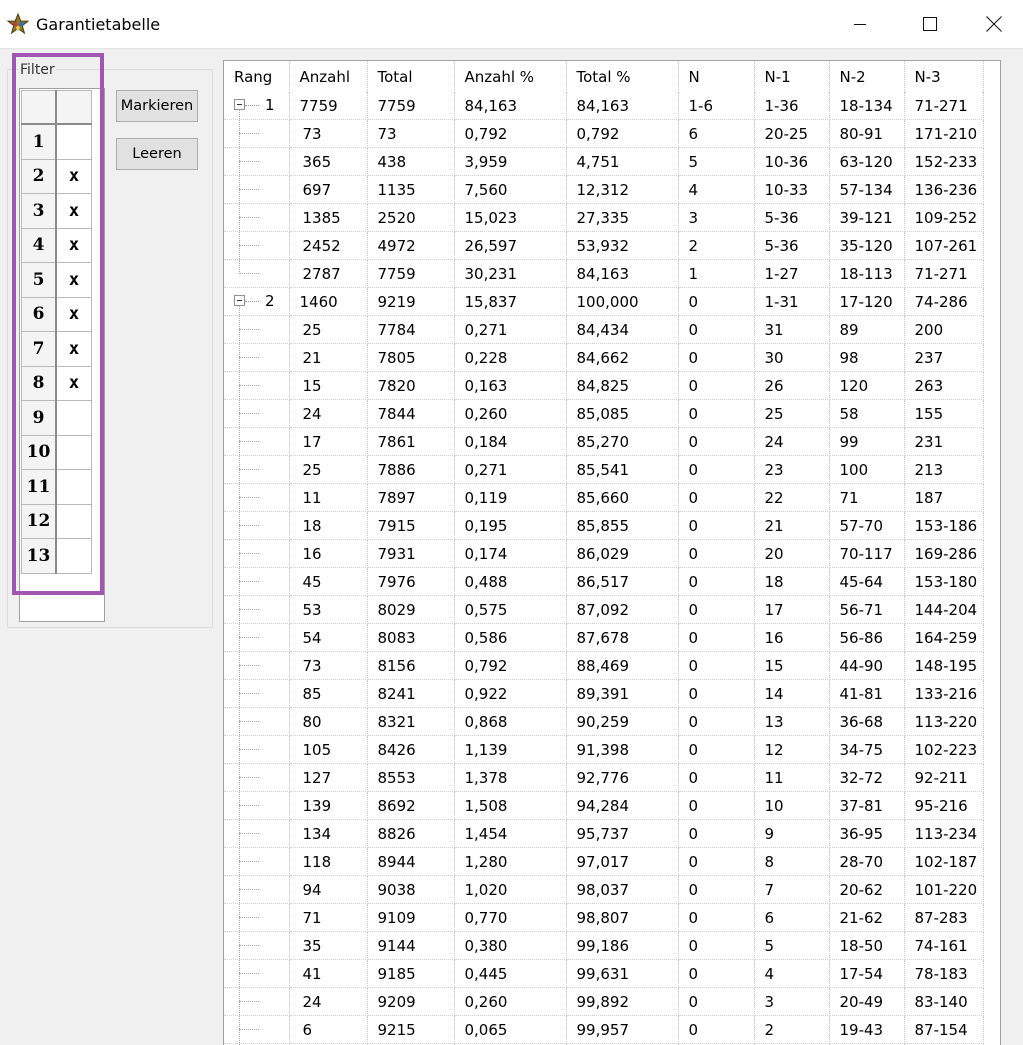  I want to click on cell-total: 9185, so click(411, 973).